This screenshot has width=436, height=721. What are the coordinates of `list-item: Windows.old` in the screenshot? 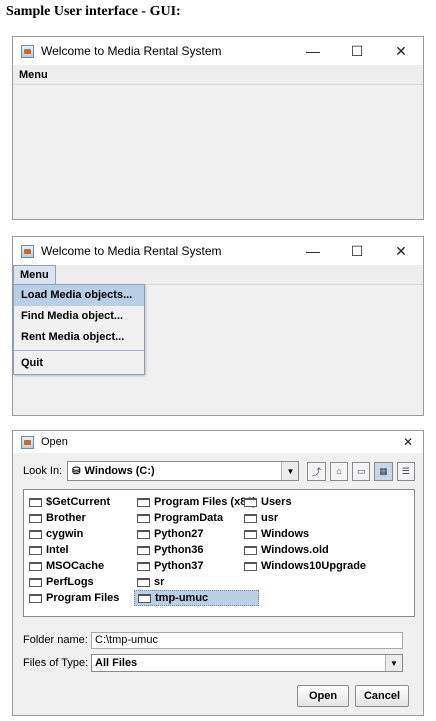 It's located at (305, 550).